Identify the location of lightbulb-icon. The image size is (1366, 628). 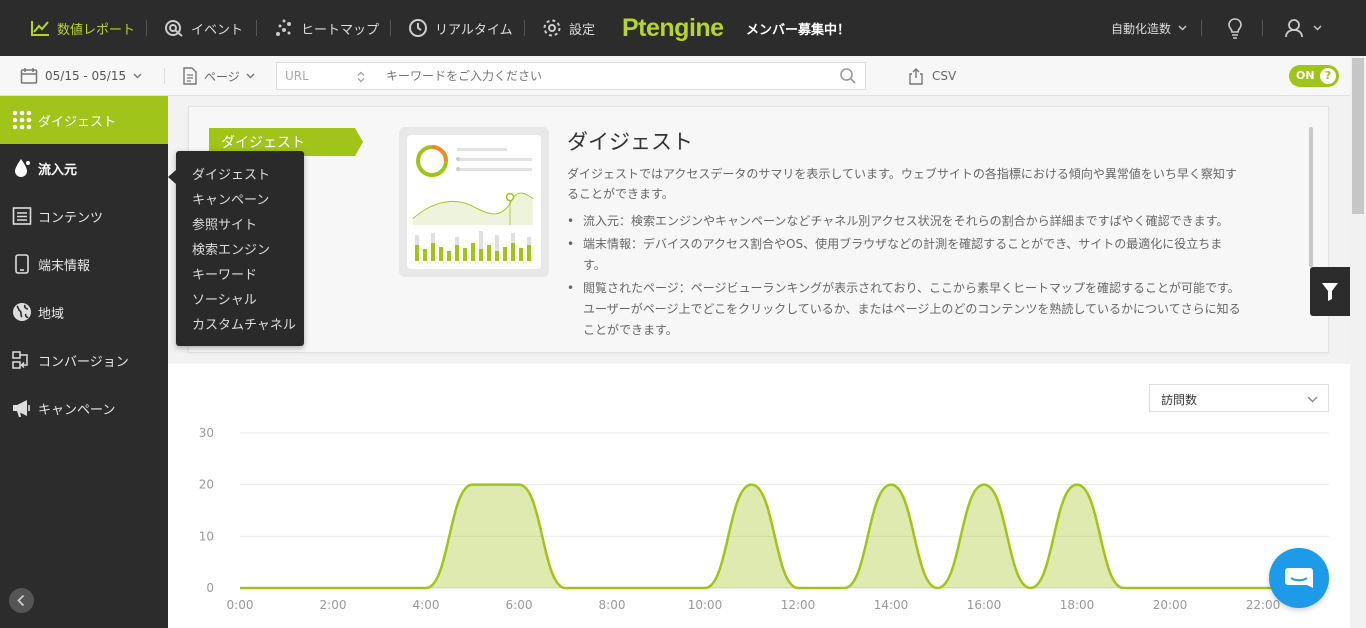
(1235, 28).